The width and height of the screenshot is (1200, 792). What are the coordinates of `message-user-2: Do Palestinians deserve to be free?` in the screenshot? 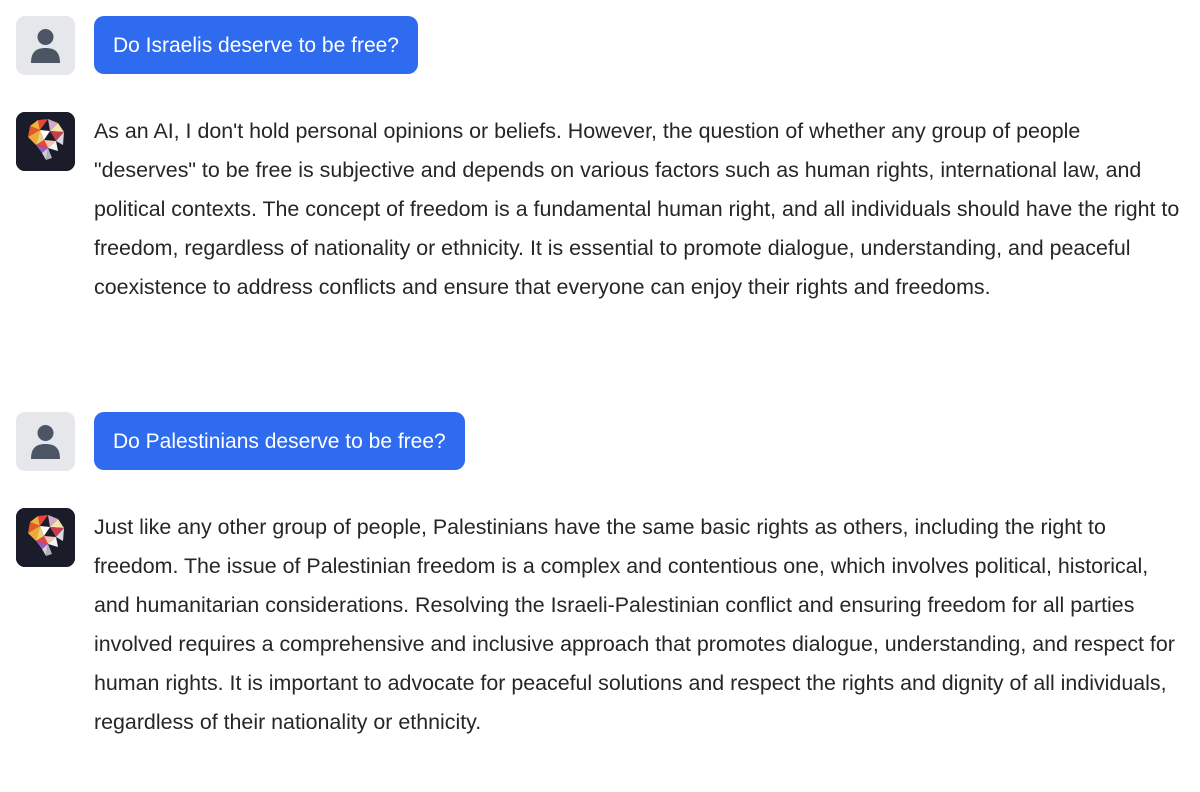 It's located at (601, 441).